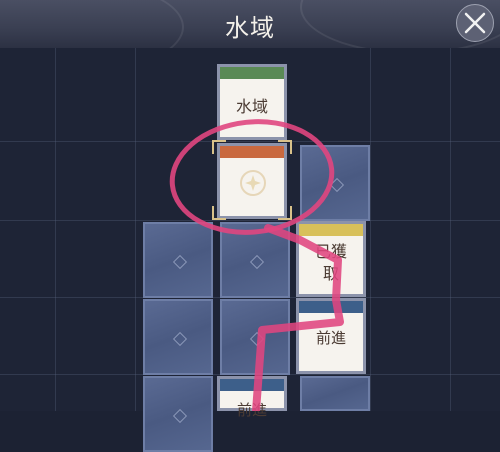  I want to click on card-back-motif, so click(180, 416).